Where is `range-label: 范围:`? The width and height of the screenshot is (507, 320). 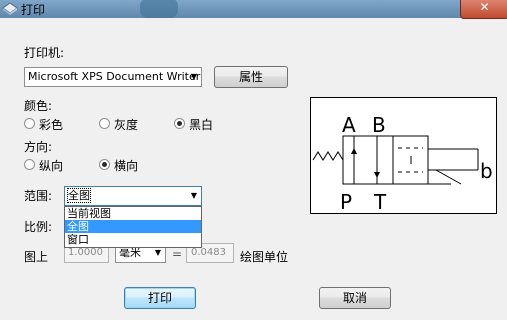 range-label: 范围: is located at coordinates (38, 196).